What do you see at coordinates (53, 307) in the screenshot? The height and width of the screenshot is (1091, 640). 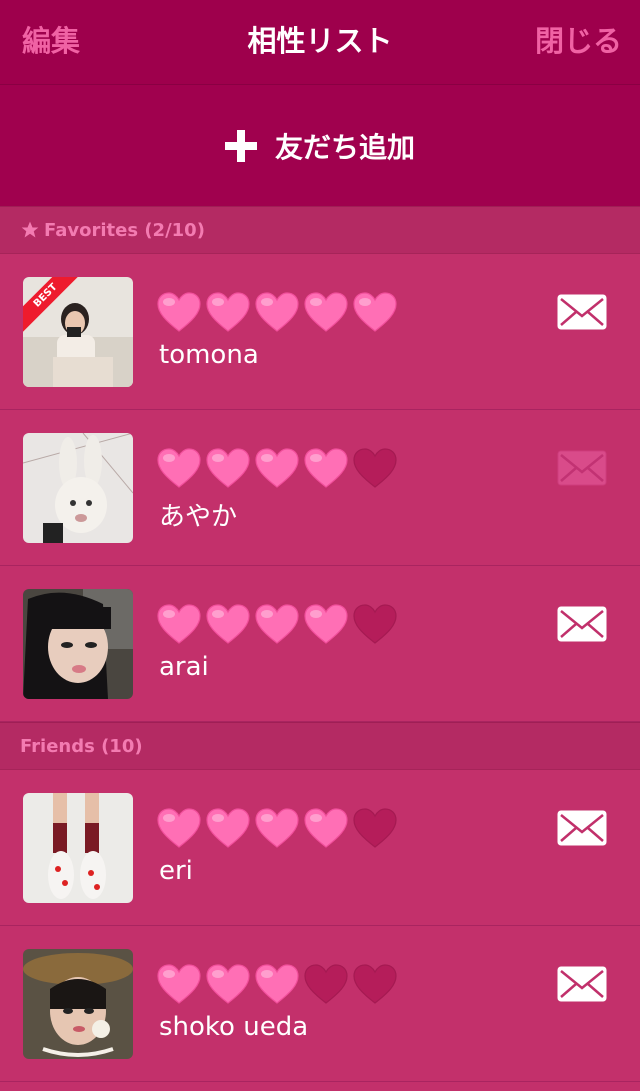 I see `best-badge: BEST` at bounding box center [53, 307].